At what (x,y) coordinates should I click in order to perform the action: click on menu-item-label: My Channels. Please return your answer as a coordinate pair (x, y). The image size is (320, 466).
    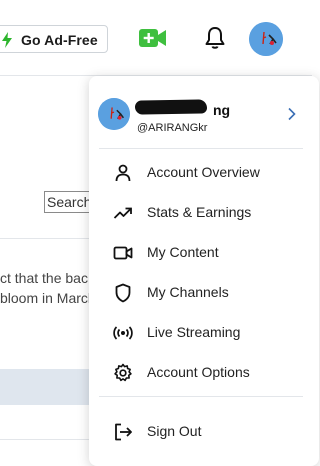
    Looking at the image, I should click on (188, 292).